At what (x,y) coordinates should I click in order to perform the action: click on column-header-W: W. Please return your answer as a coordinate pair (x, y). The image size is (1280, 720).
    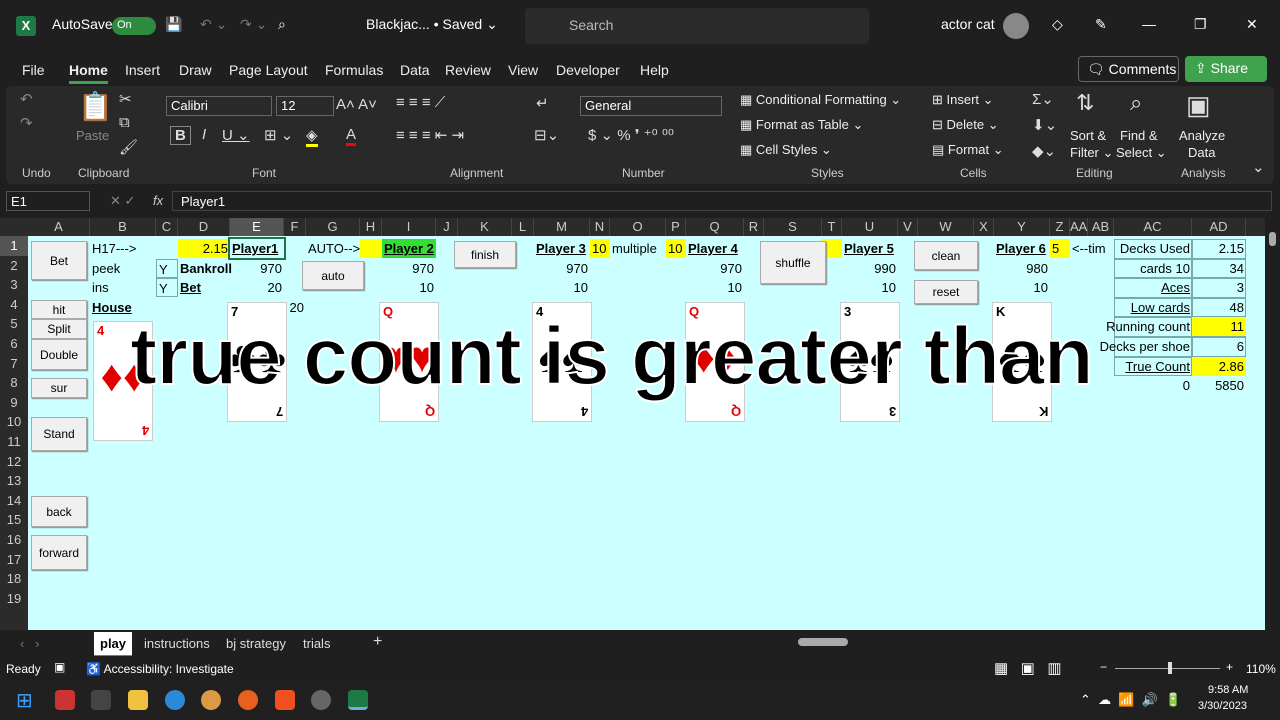
    Looking at the image, I should click on (946, 227).